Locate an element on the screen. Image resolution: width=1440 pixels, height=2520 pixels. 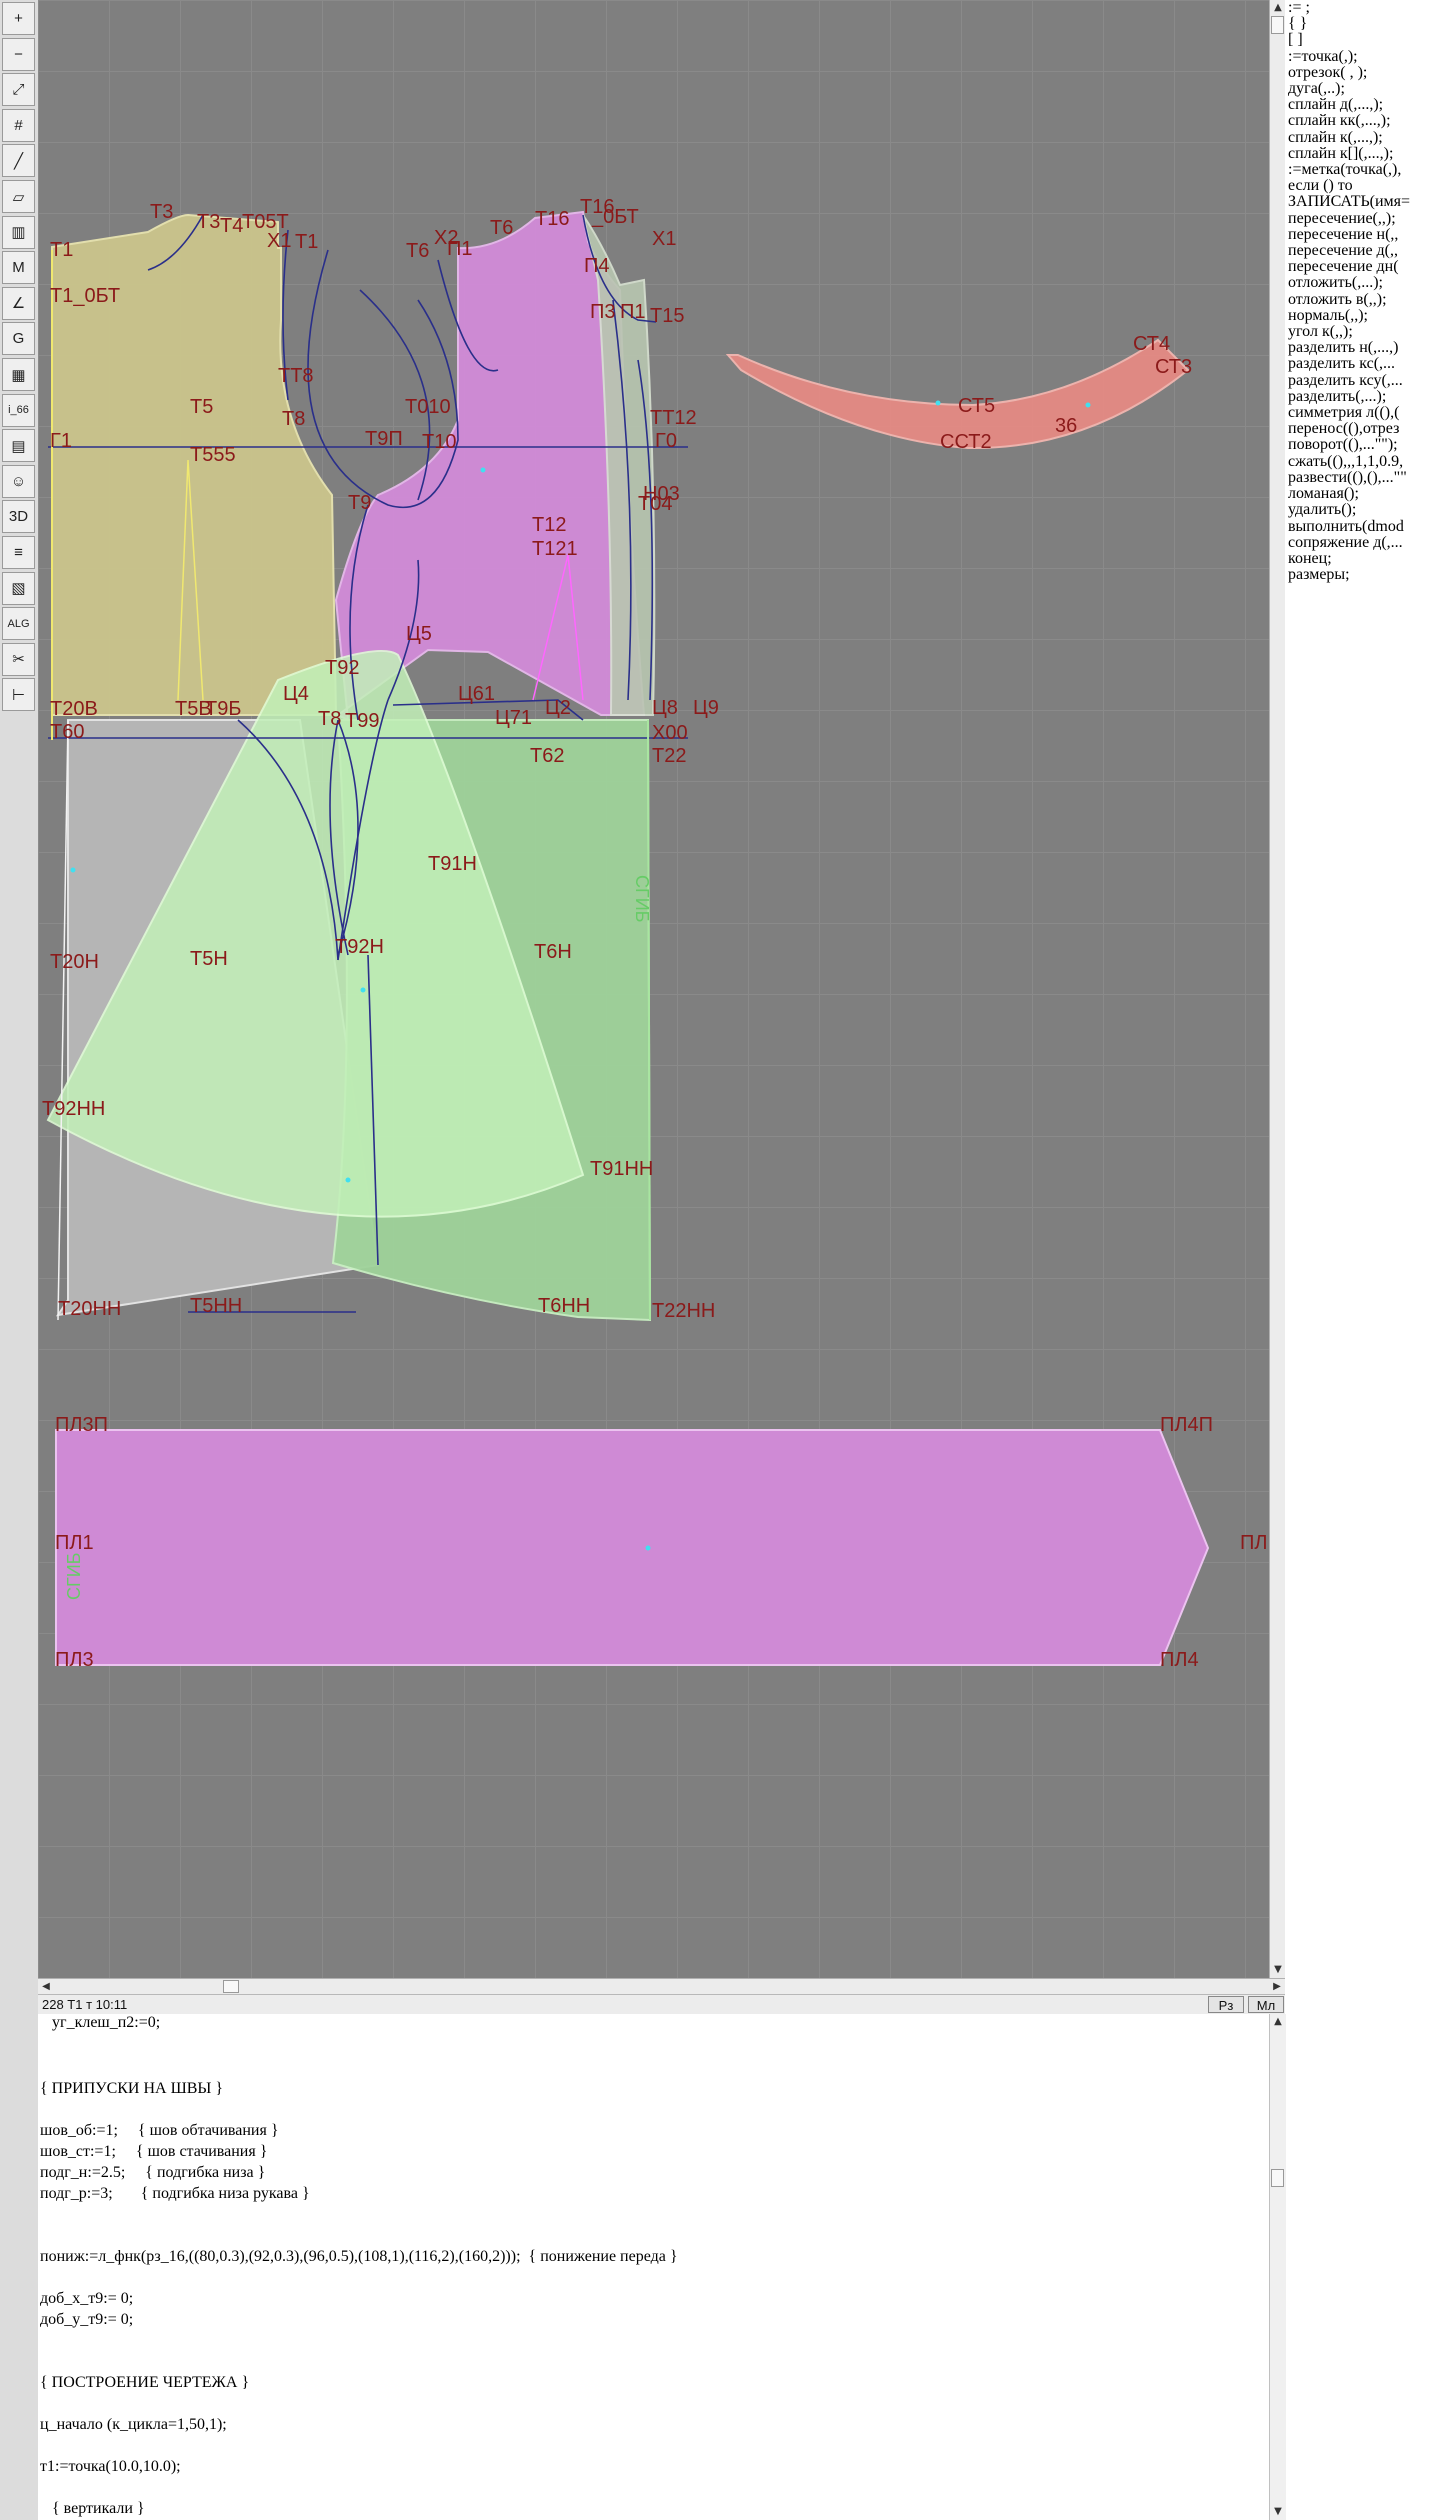
command-item: сплайн д(,...,); is located at coordinates (1362, 105).